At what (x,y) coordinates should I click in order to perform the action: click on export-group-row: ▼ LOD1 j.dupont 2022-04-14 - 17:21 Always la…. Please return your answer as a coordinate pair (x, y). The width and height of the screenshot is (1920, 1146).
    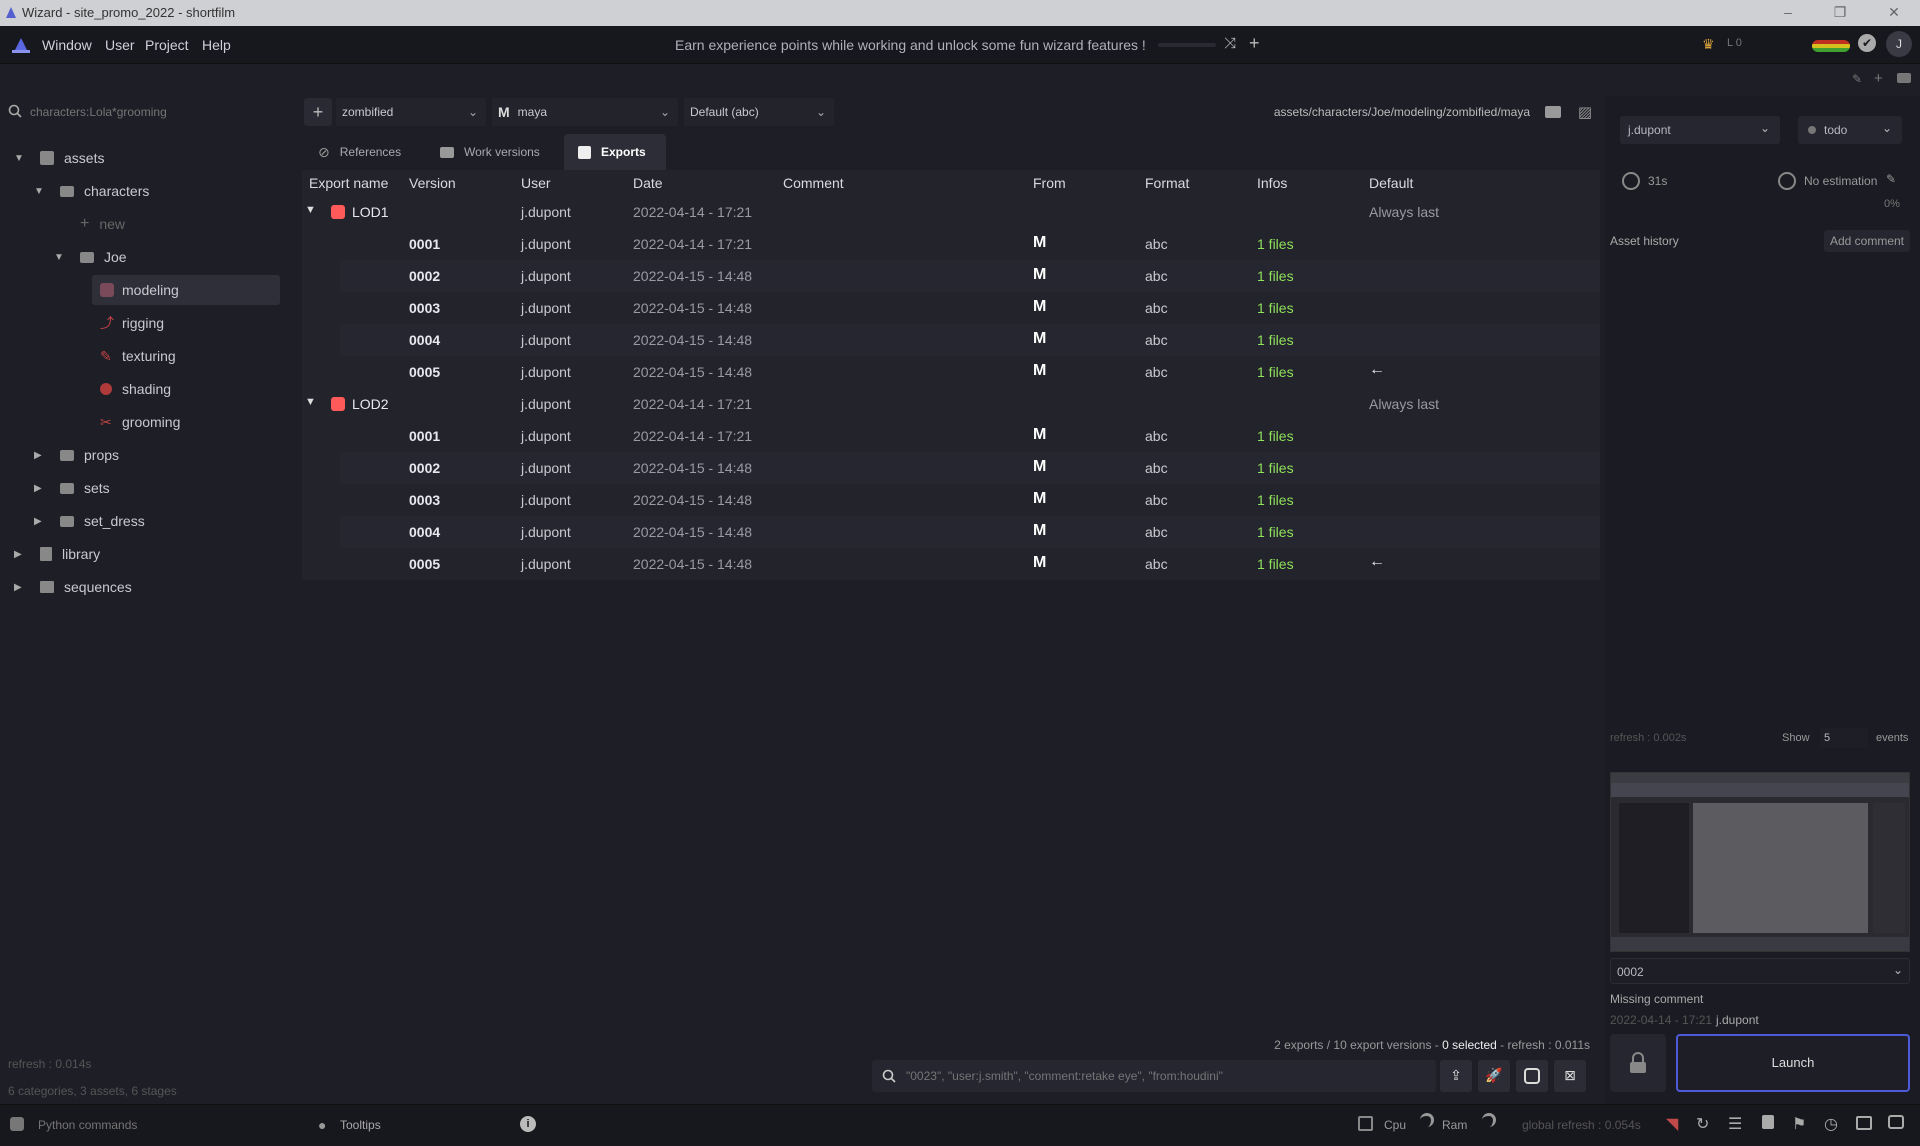
    Looking at the image, I should click on (951, 212).